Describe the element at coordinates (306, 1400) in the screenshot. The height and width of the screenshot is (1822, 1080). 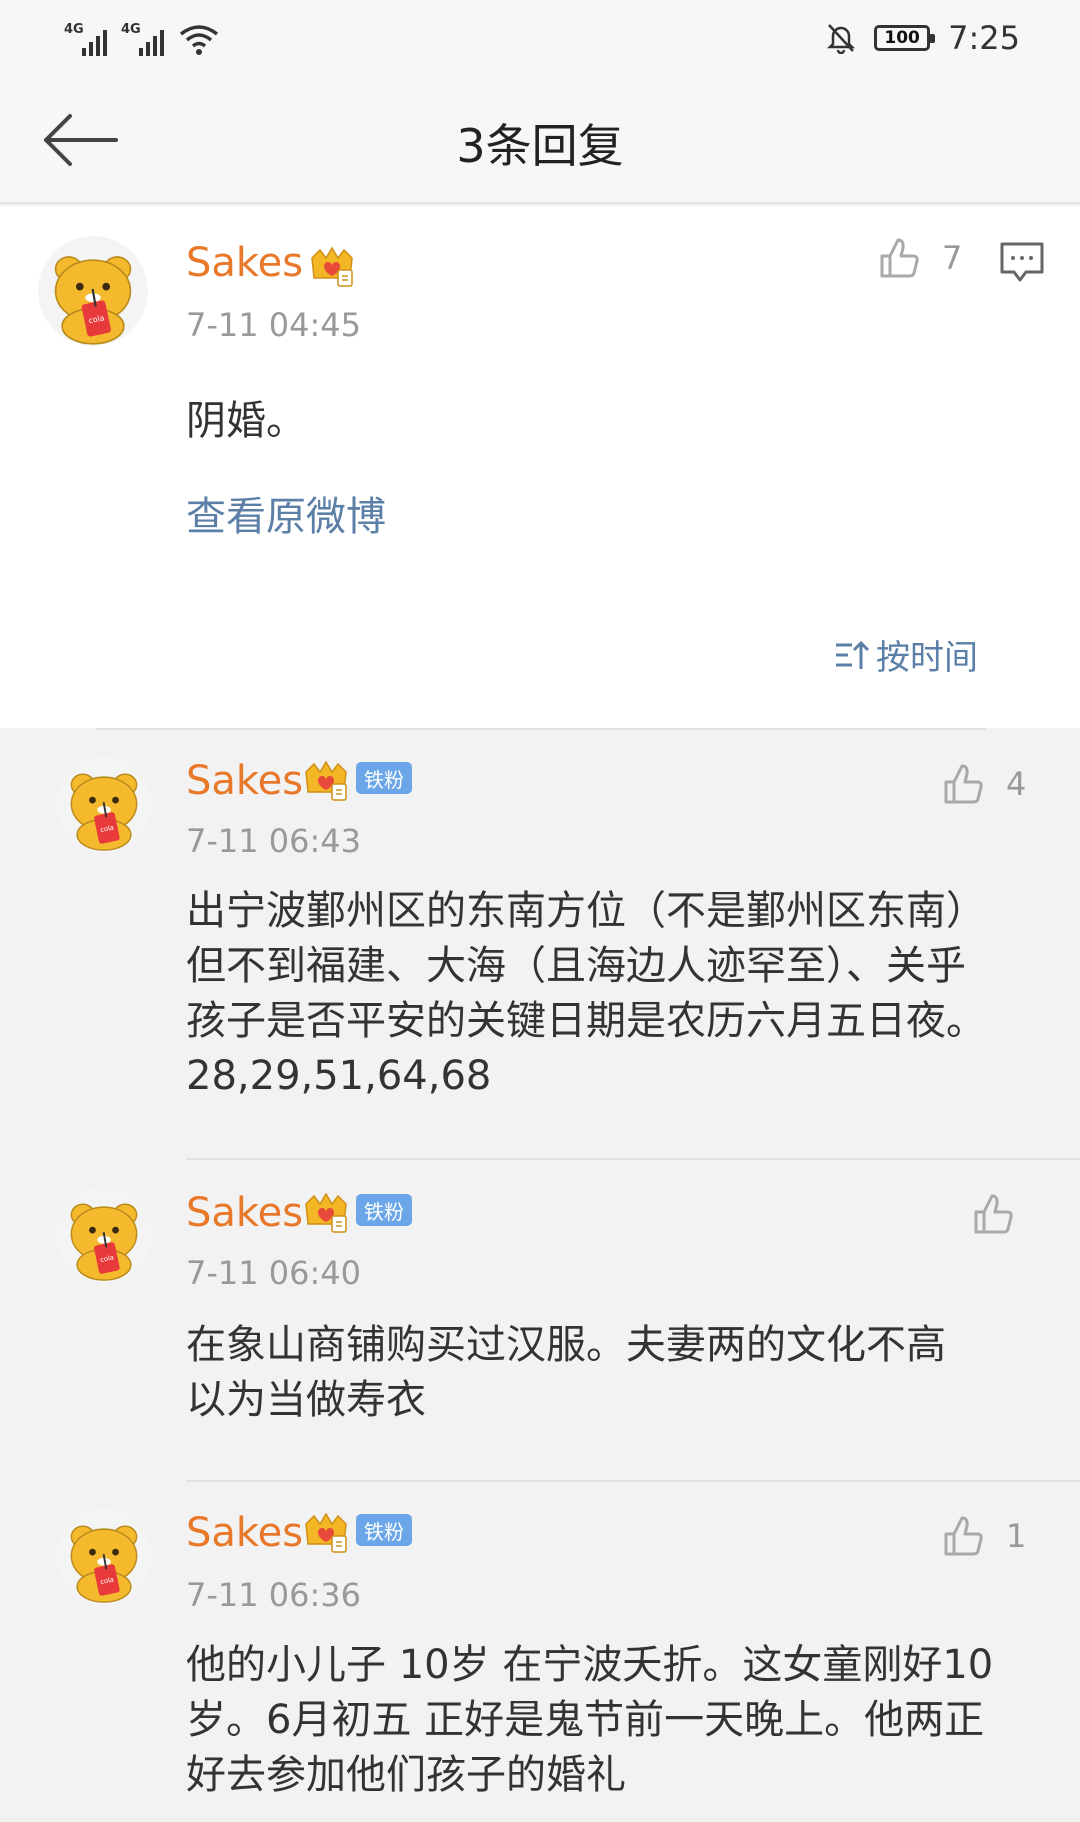
I see `reply-text-line: 以为当做寿衣` at that location.